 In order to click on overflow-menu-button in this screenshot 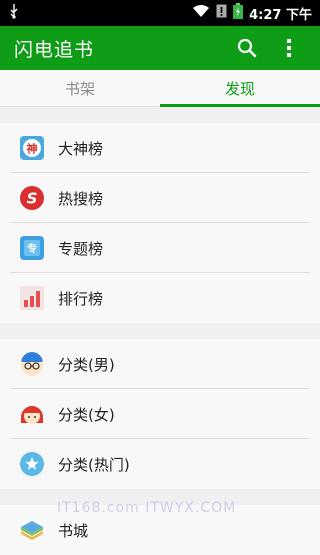, I will do `click(289, 48)`.